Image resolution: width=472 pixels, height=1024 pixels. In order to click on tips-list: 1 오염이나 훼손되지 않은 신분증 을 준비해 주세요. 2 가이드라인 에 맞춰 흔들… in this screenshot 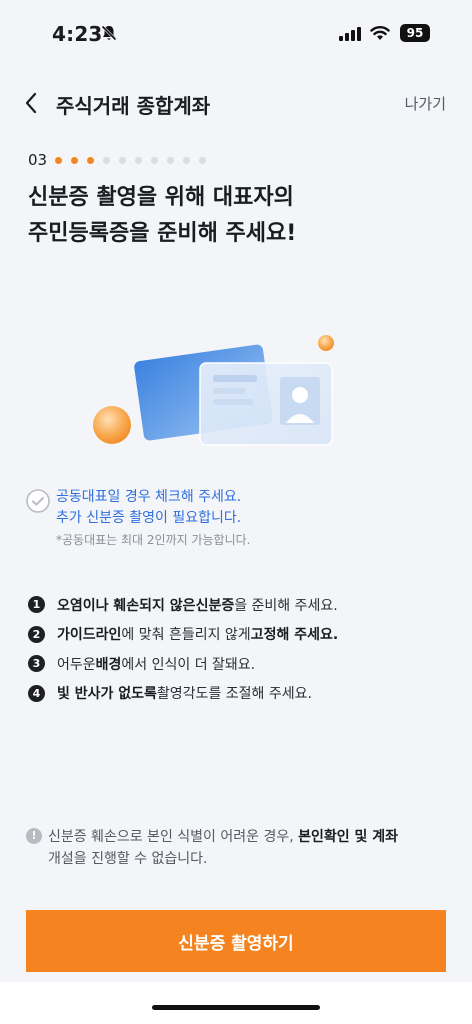, I will do `click(238, 649)`.